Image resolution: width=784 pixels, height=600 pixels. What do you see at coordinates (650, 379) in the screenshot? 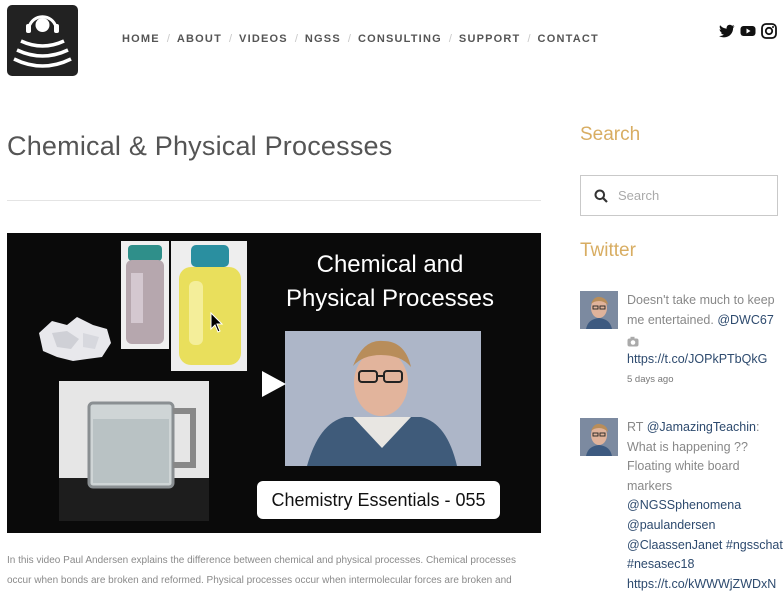
I see `tweet-time: 5 days ago` at bounding box center [650, 379].